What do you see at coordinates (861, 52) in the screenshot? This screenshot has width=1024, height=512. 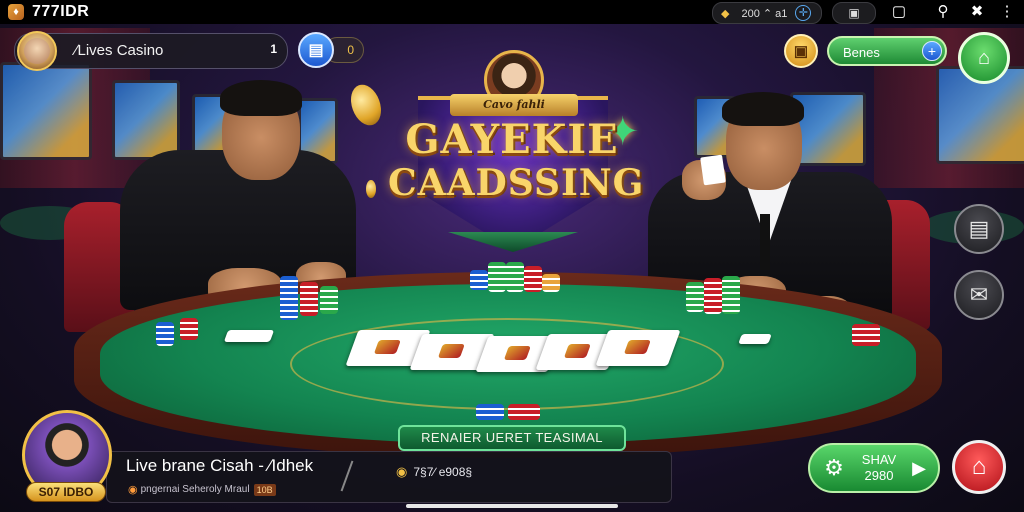 I see `bonus-label: Benes` at bounding box center [861, 52].